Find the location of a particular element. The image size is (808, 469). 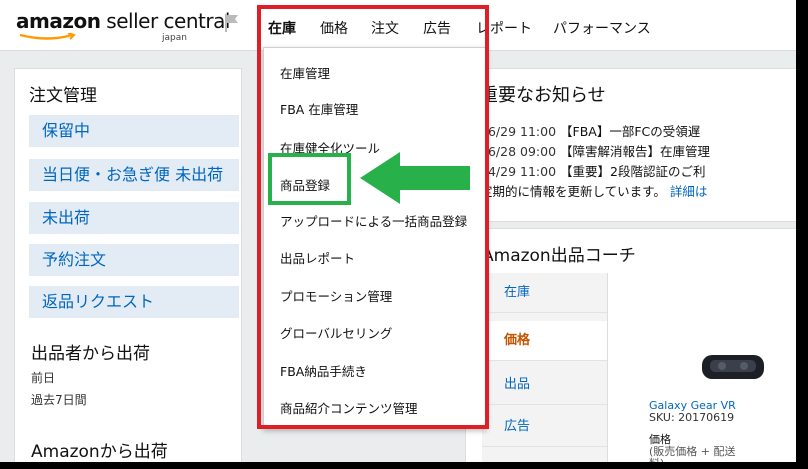

pending-orders-button: 保留中 is located at coordinates (134, 131).